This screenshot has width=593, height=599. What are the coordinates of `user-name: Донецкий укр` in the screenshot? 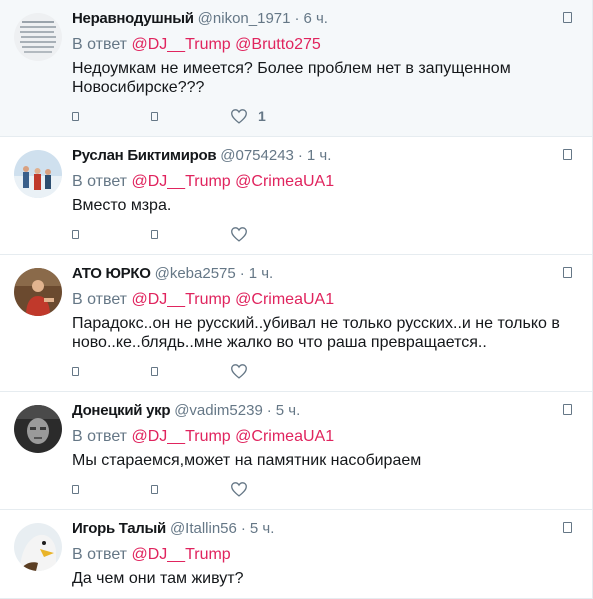 It's located at (121, 411).